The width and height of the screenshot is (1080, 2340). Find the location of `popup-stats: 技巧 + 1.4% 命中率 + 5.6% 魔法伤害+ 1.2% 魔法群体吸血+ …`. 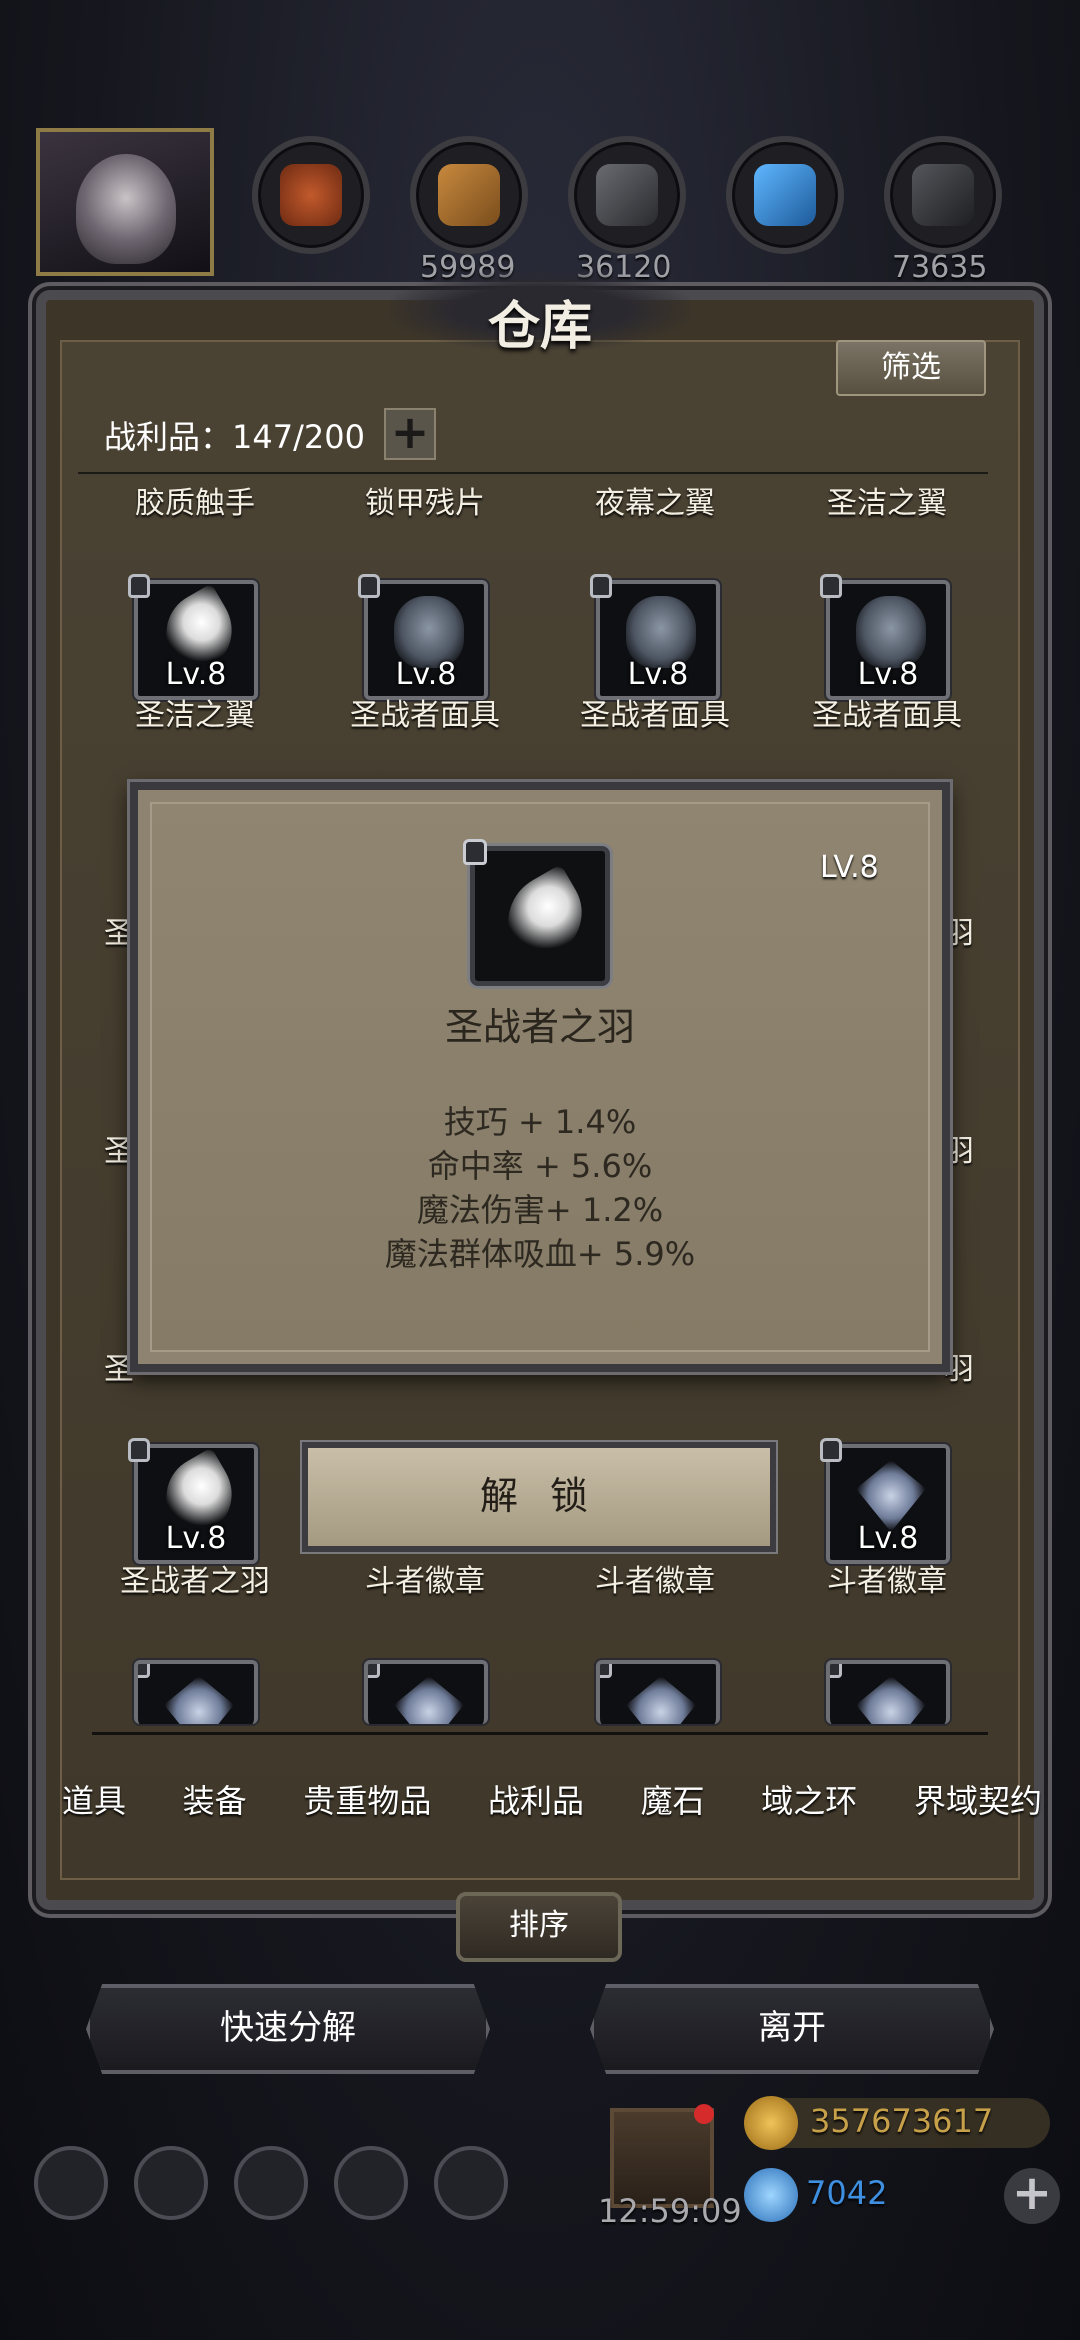

popup-stats: 技巧 + 1.4% 命中率 + 5.6% 魔法伤害+ 1.2% 魔法群体吸血+ … is located at coordinates (540, 1188).